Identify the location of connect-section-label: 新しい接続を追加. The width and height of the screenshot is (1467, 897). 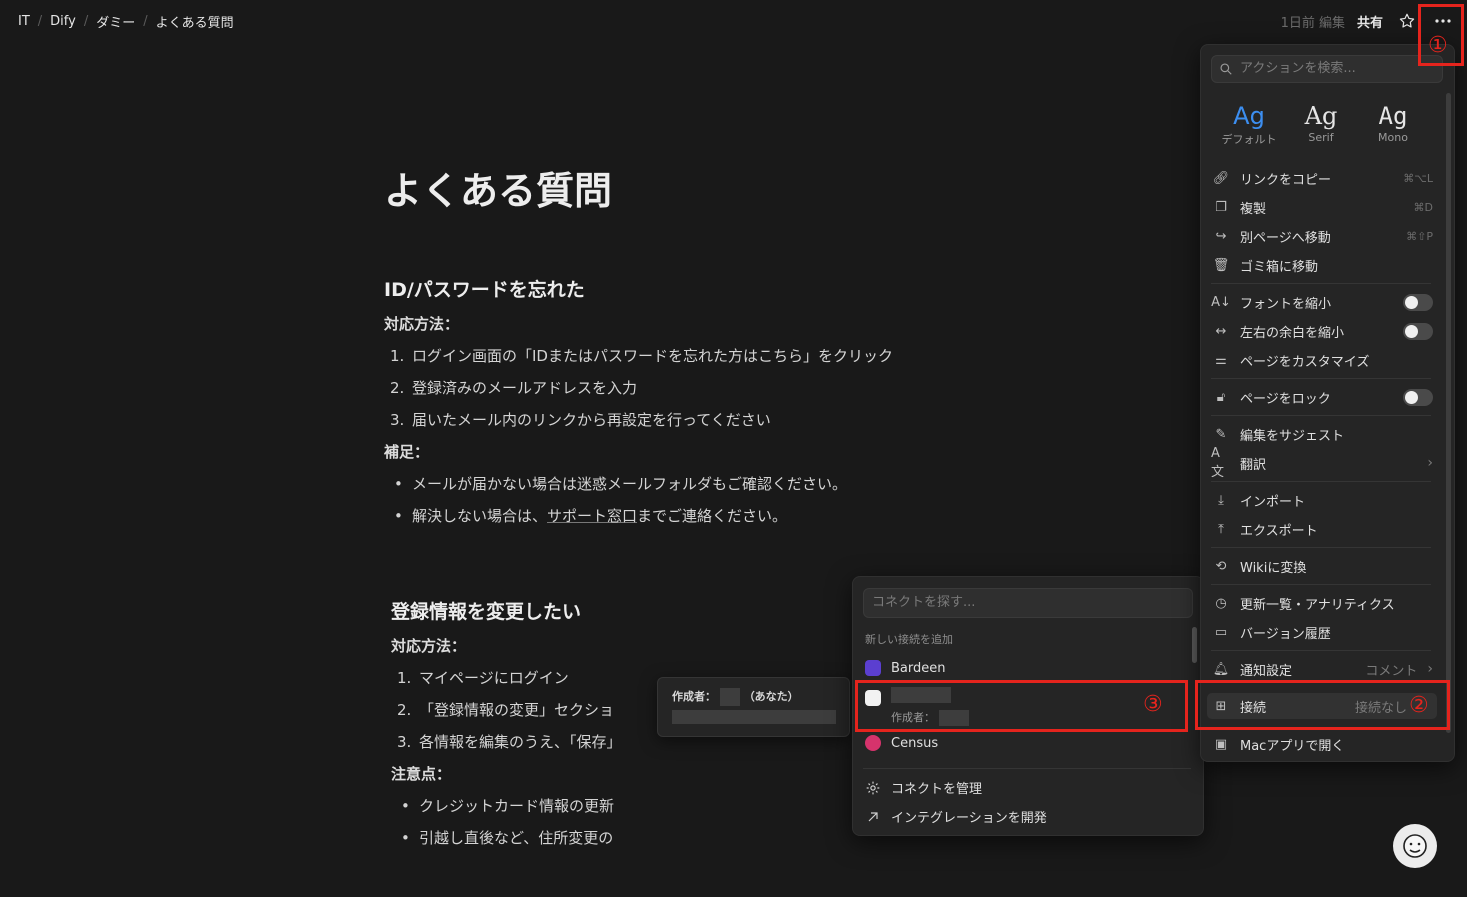
(909, 639).